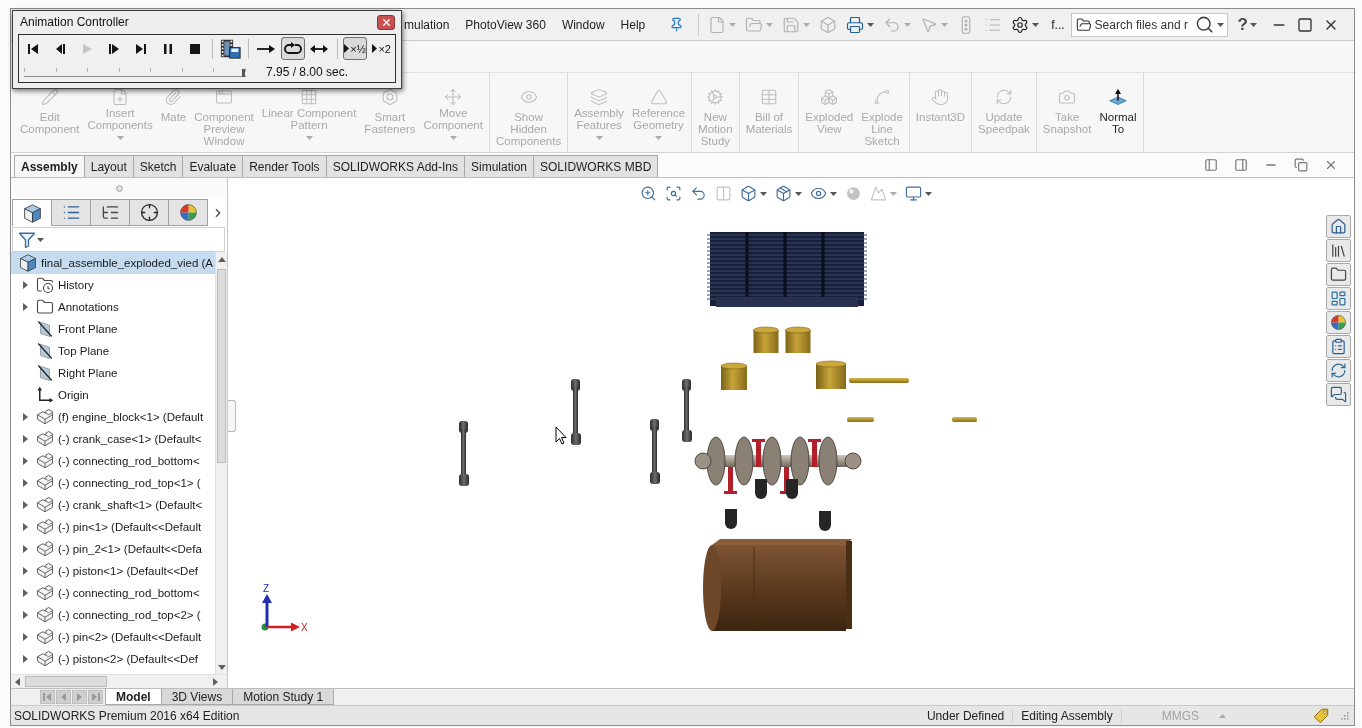 The image size is (1362, 728). I want to click on resize-grip-icon, so click(1344, 715).